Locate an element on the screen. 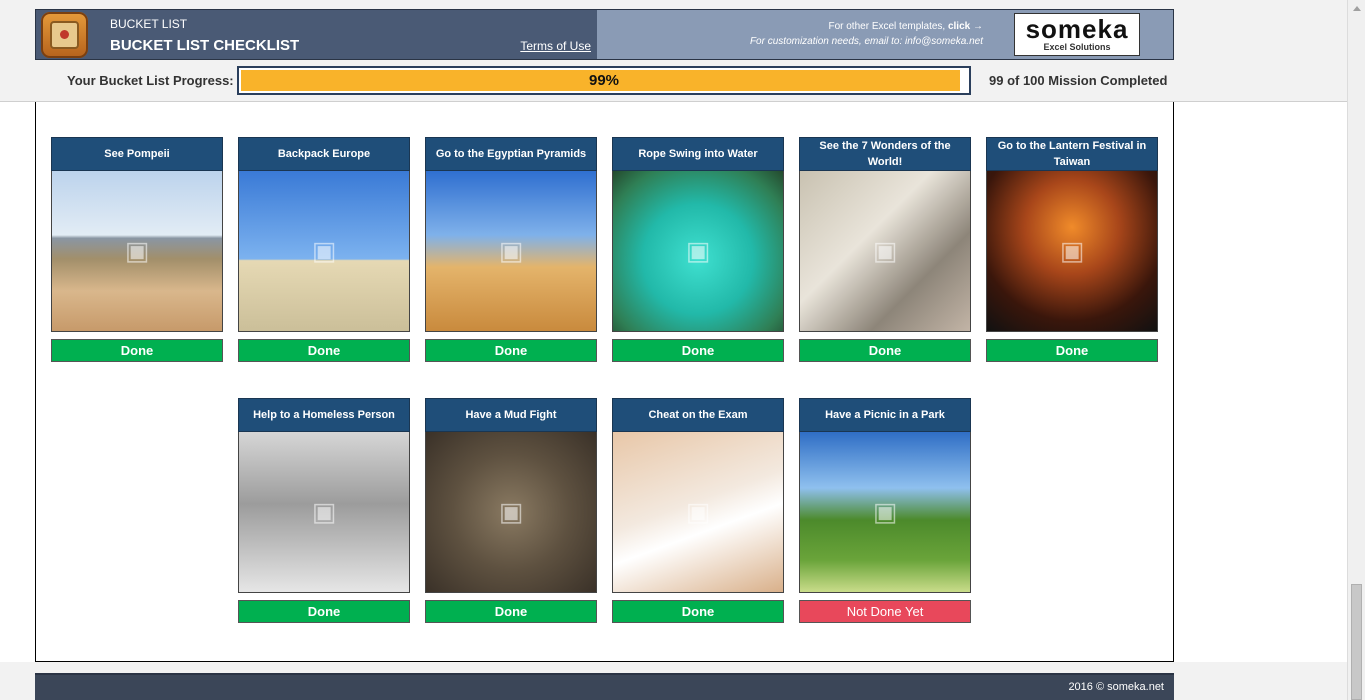 This screenshot has height=700, width=1365. card-title: Have a Mud Fight is located at coordinates (511, 415).